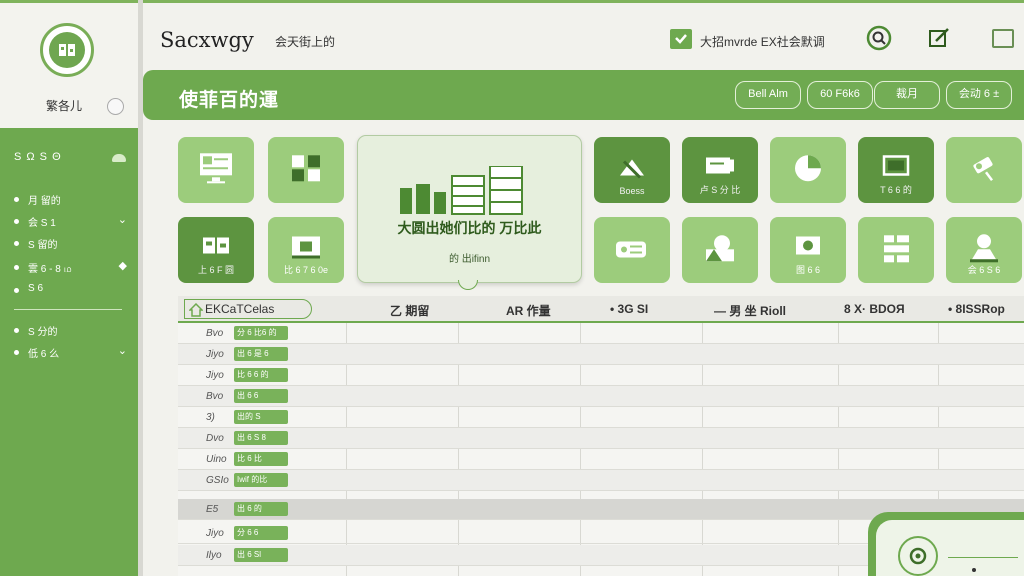 The image size is (1024, 576). Describe the element at coordinates (71, 291) in the screenshot. I see `sidebar-item-5: S 6` at that location.